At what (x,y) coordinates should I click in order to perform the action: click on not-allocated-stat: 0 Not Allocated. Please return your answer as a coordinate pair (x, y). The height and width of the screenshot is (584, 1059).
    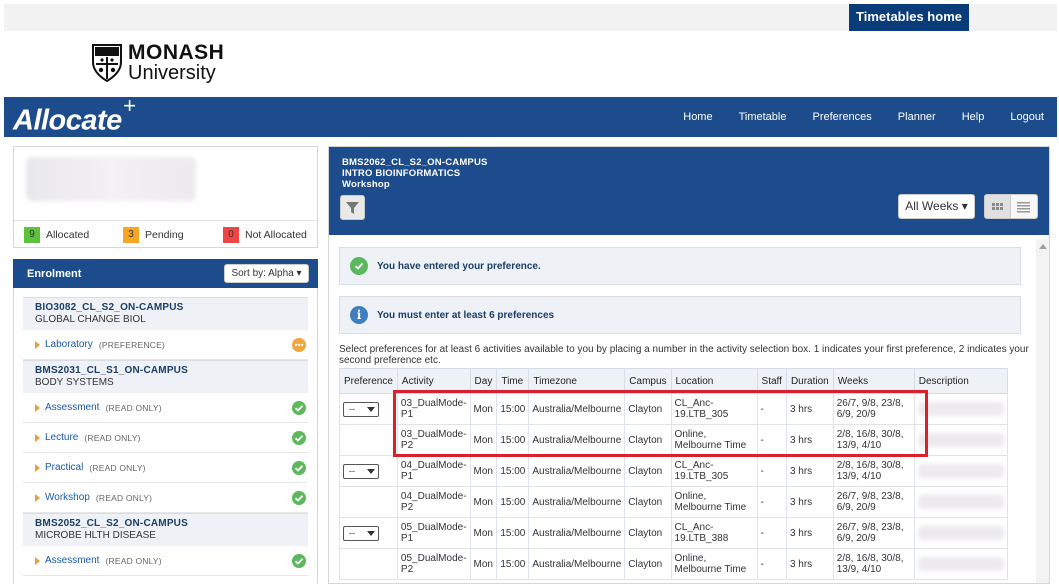
    Looking at the image, I should click on (265, 235).